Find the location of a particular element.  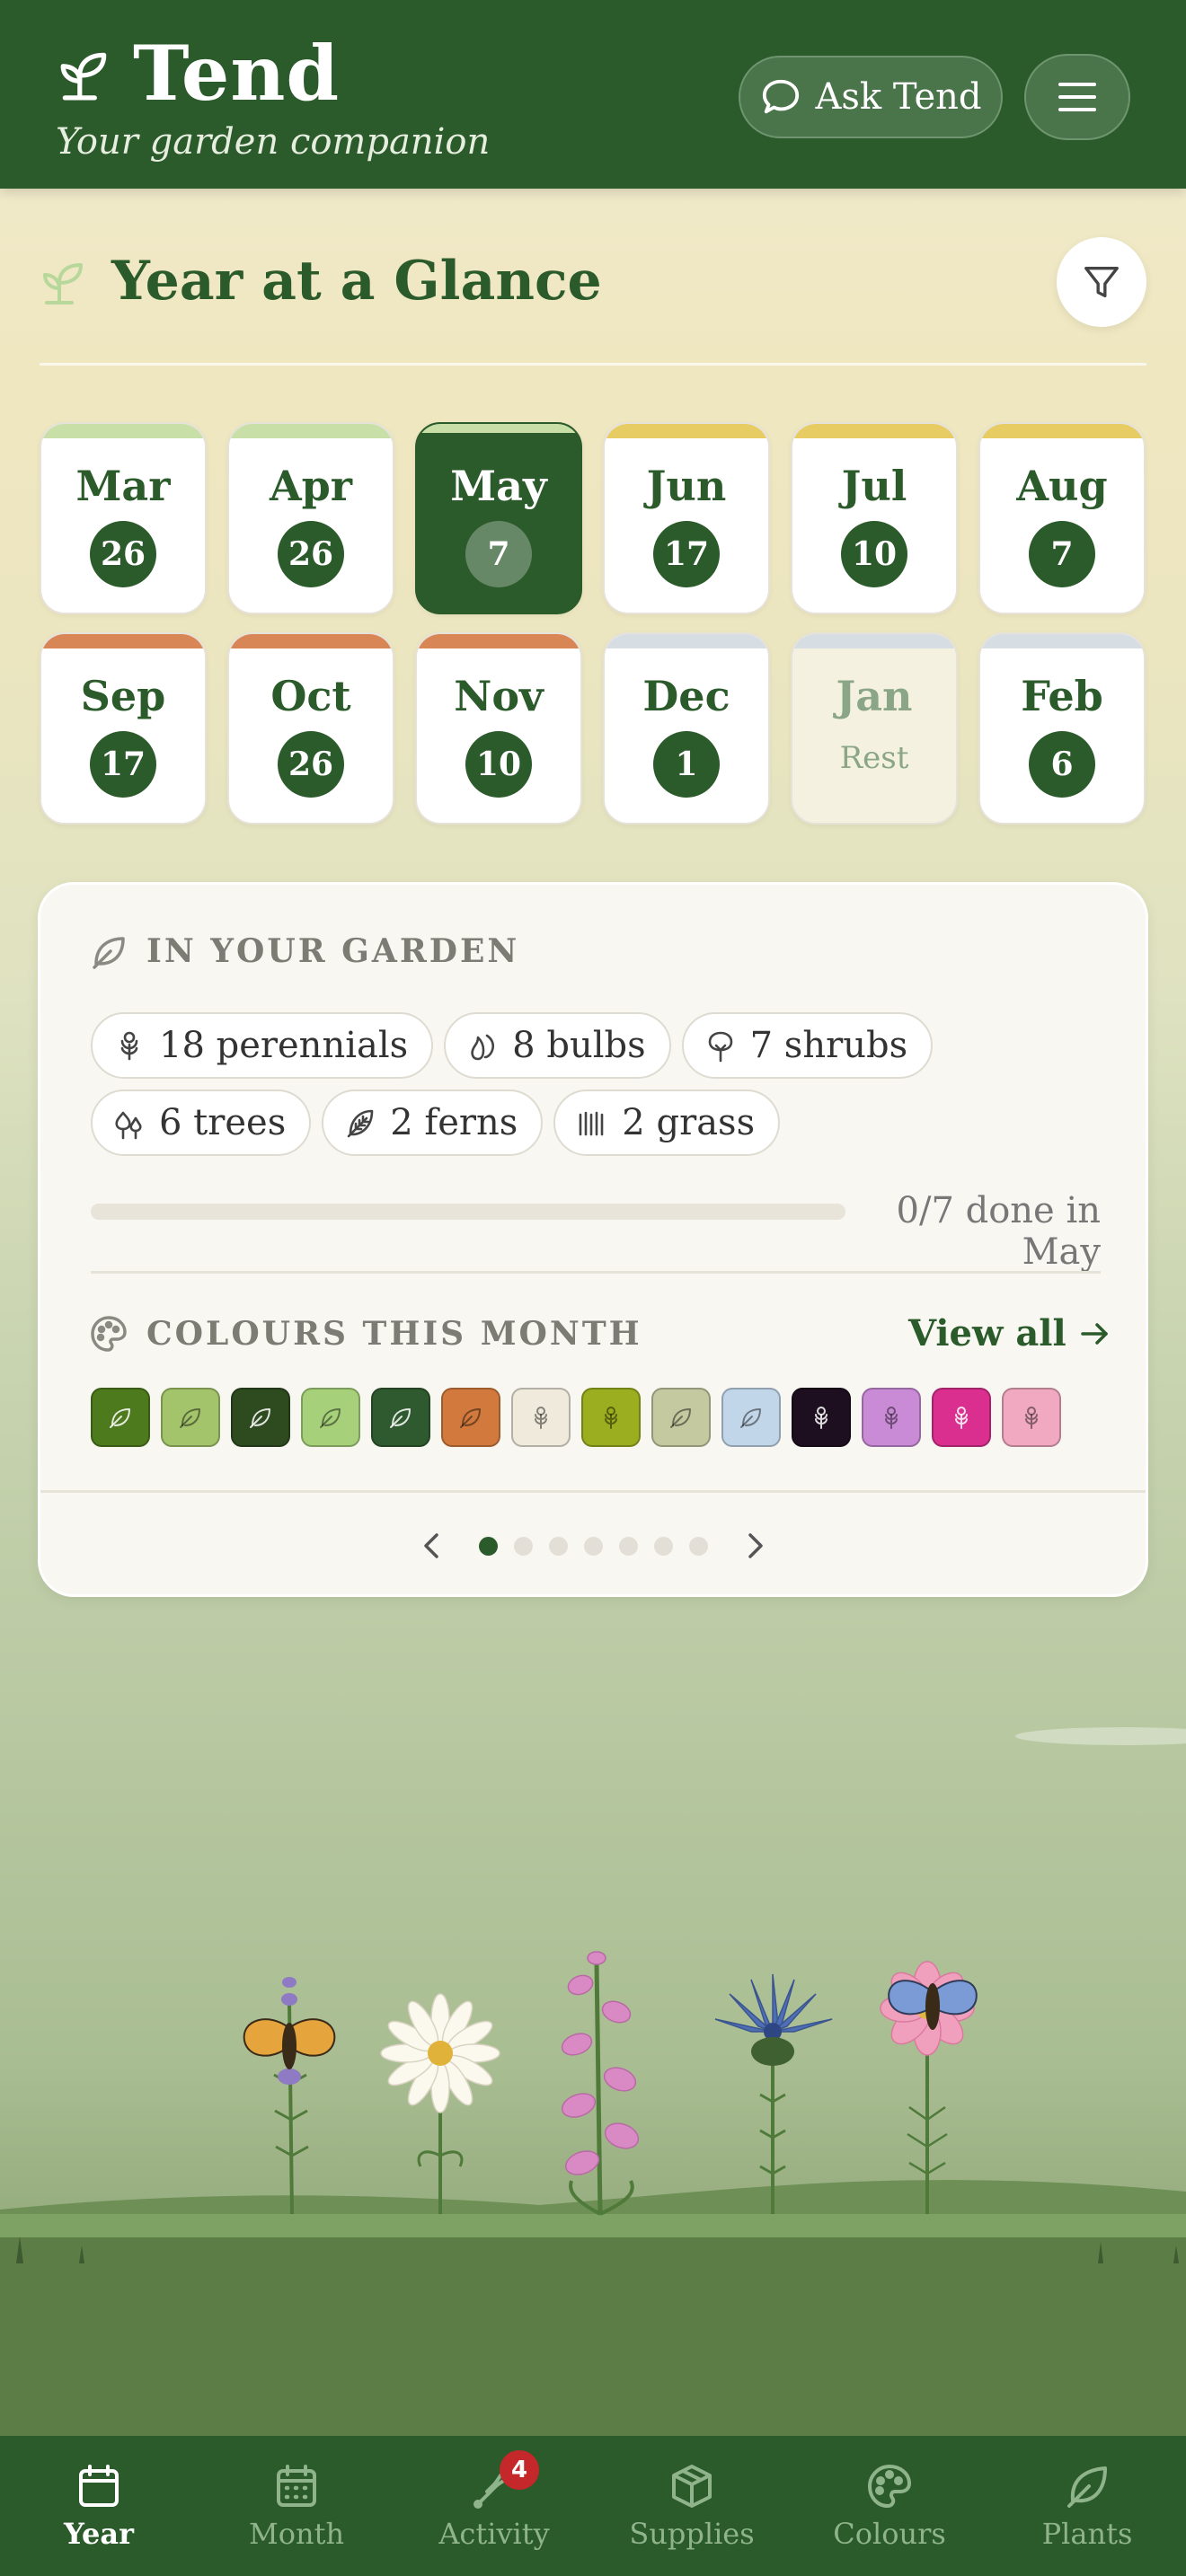

month-card-jun: Jun 17 is located at coordinates (686, 518).